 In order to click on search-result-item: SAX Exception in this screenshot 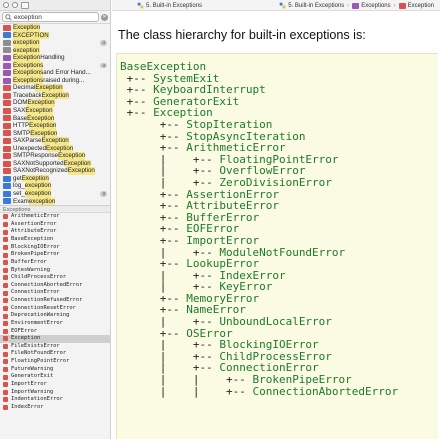, I will do `click(55, 111)`.